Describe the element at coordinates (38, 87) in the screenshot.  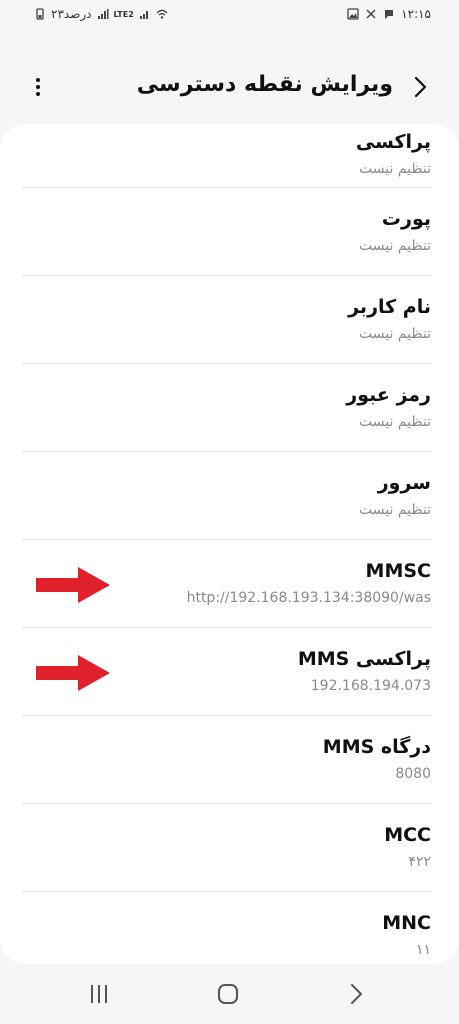
I see `more-options-icon` at that location.